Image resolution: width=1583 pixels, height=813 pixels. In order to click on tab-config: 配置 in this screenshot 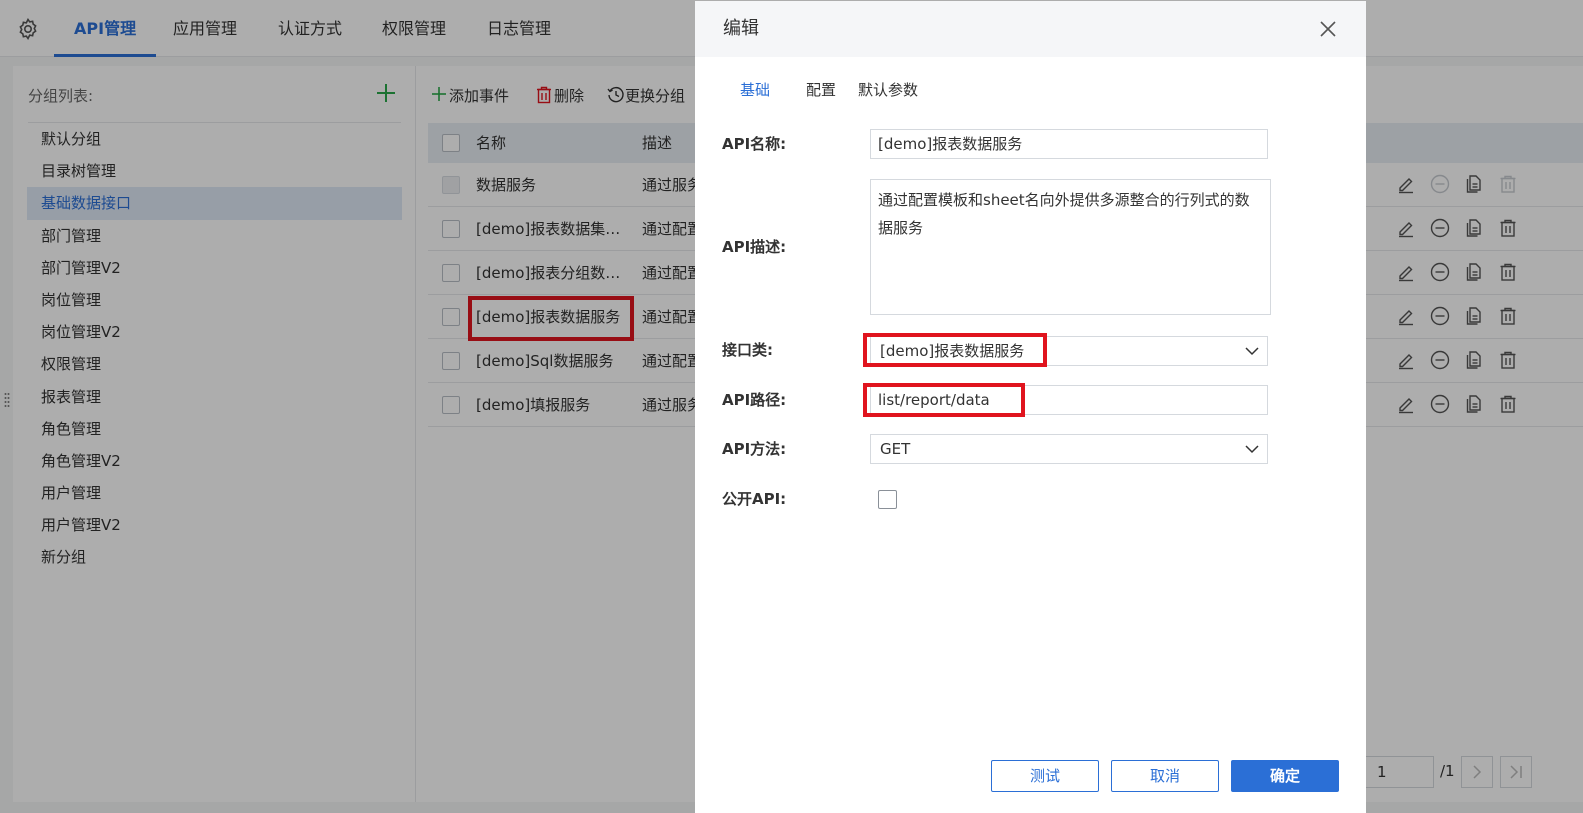, I will do `click(821, 90)`.